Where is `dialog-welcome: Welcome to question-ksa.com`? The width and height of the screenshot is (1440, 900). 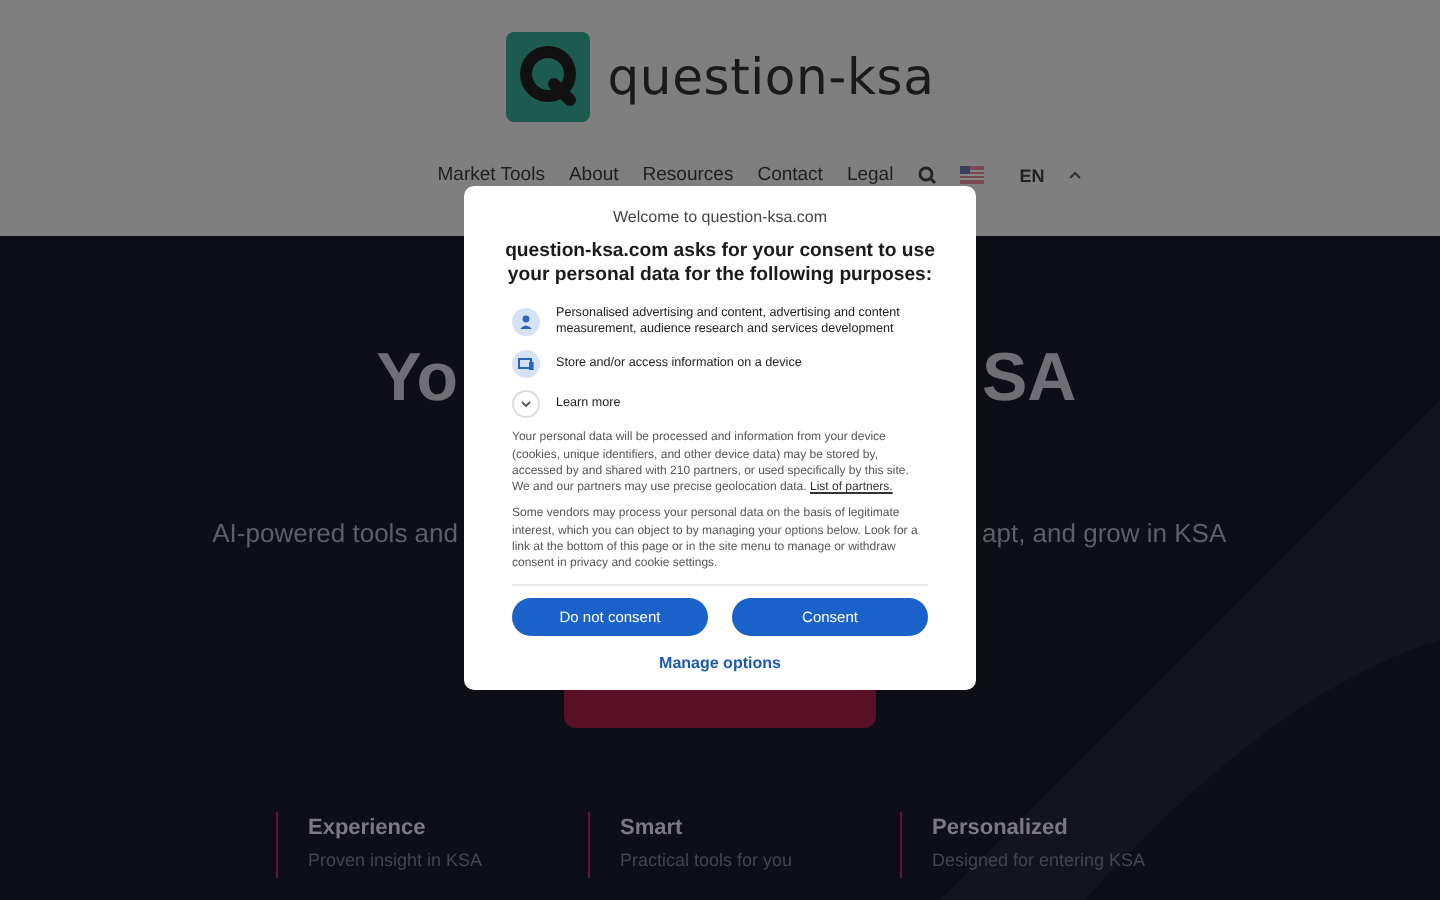 dialog-welcome: Welcome to question-ksa.com is located at coordinates (719, 217).